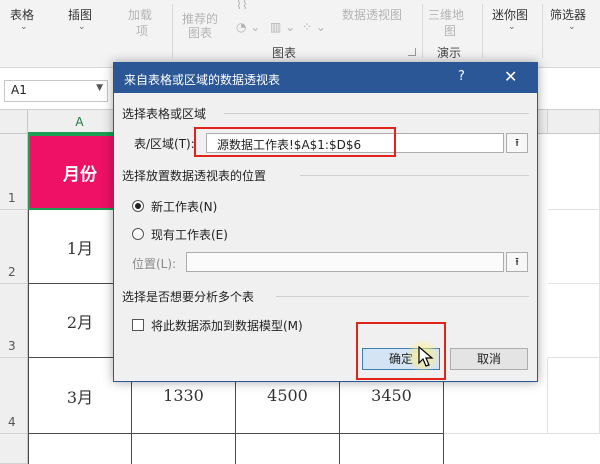 The image size is (600, 464). What do you see at coordinates (14, 247) in the screenshot?
I see `row-header-2: 2` at bounding box center [14, 247].